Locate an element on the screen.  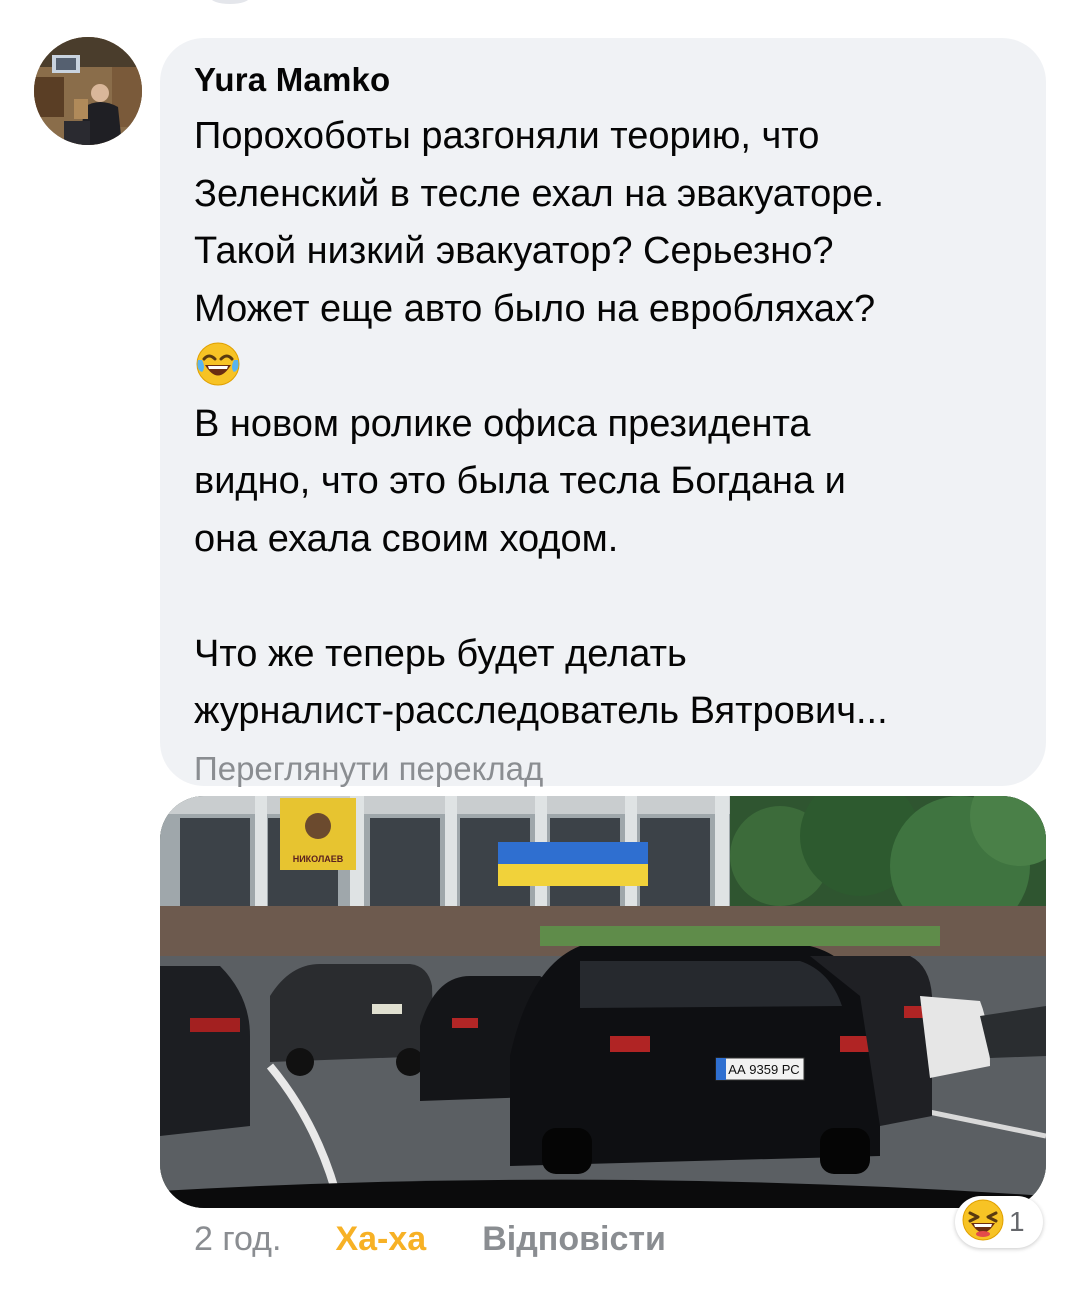
haha-reaction-icon is located at coordinates (983, 1222).